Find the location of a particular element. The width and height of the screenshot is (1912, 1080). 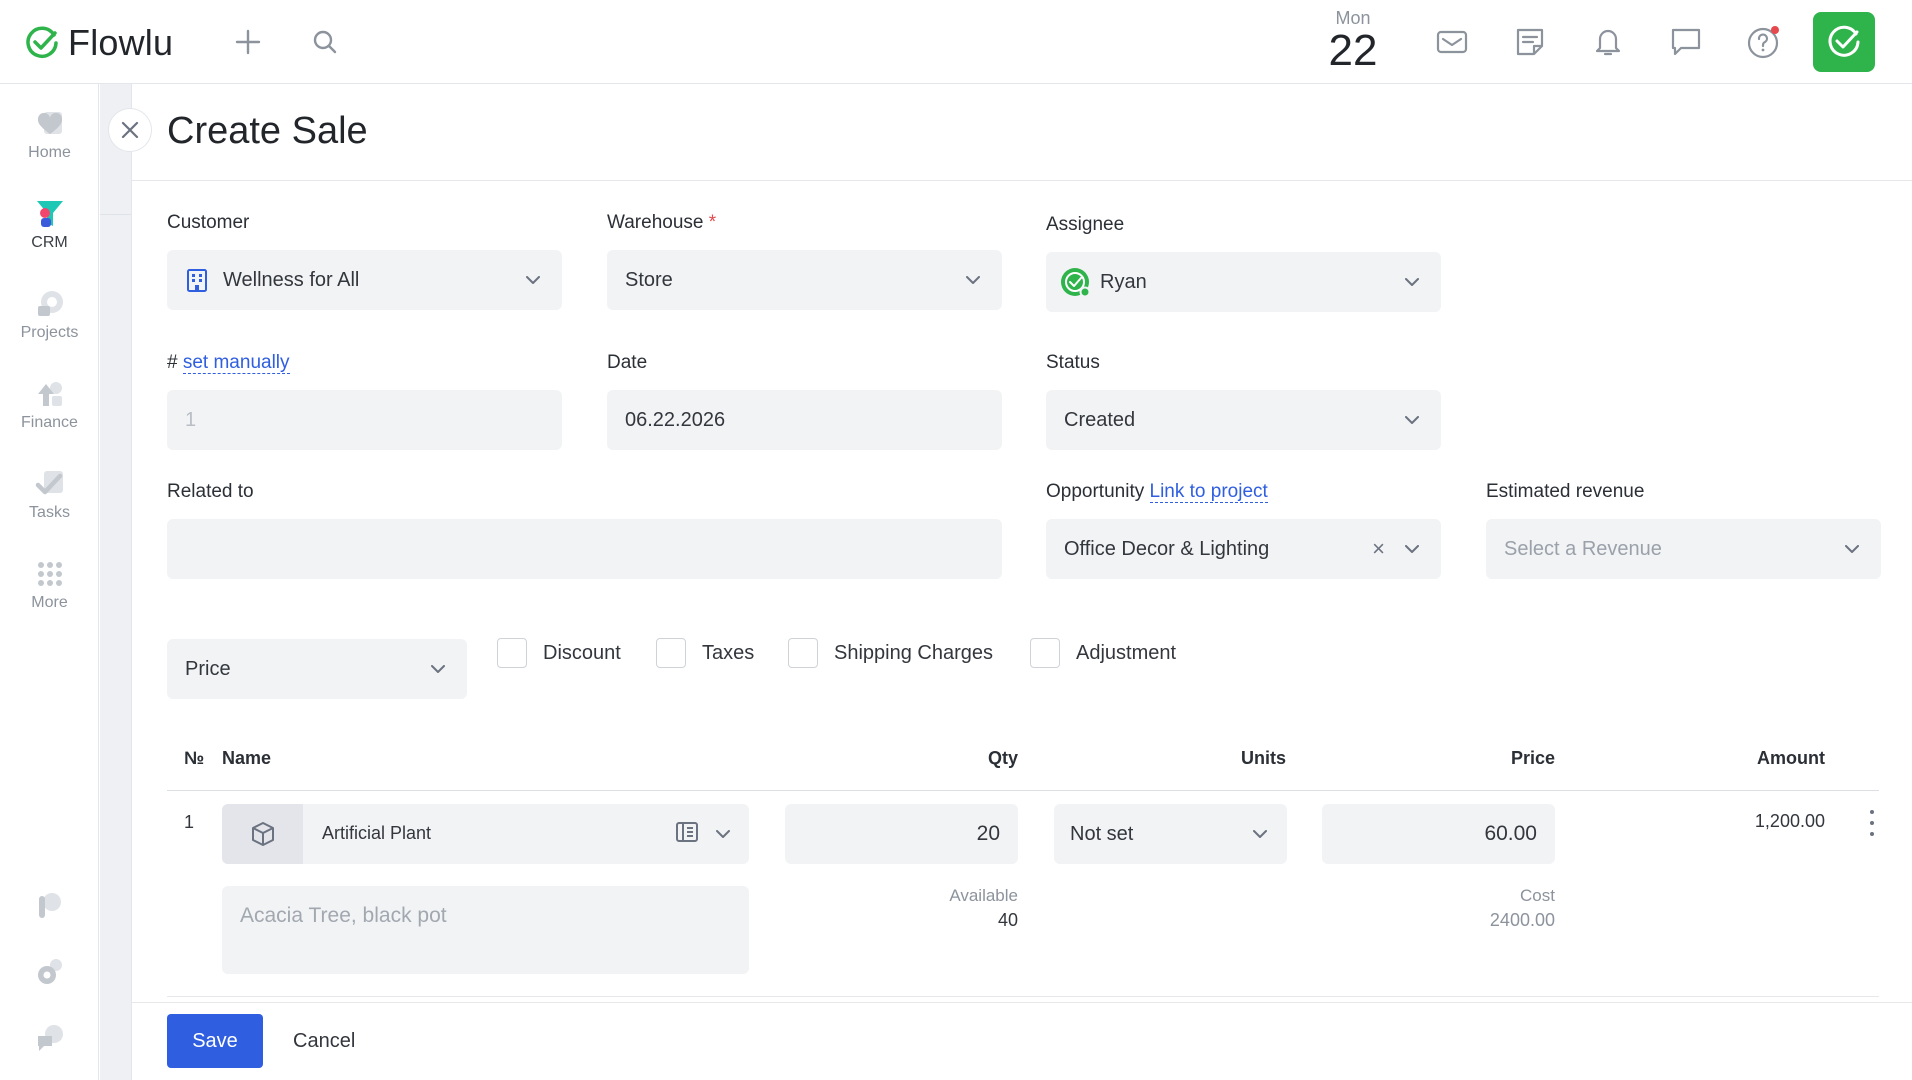

sidebar-item-crm: CRM is located at coordinates (49, 224).